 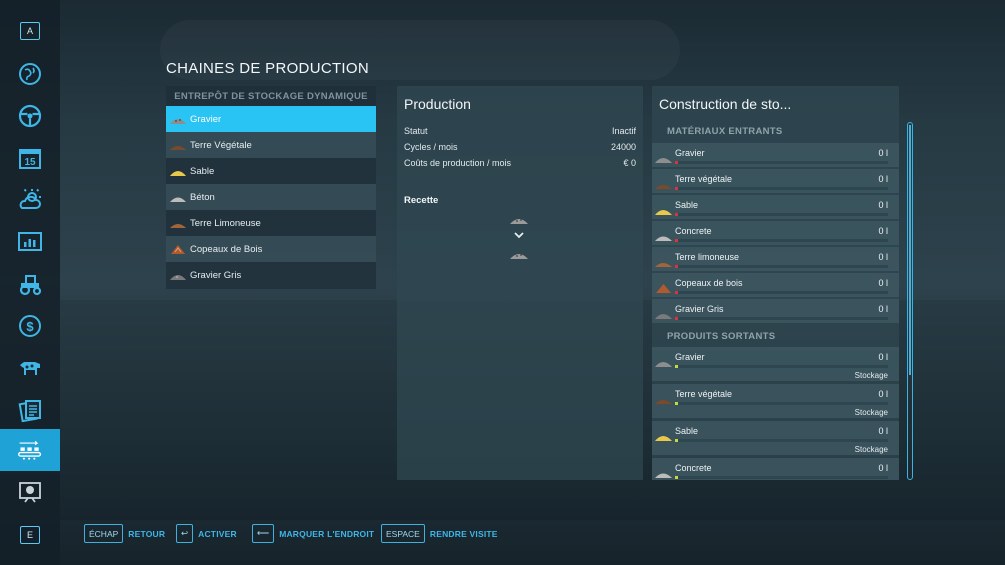 I want to click on output-name: Sable, so click(x=687, y=431).